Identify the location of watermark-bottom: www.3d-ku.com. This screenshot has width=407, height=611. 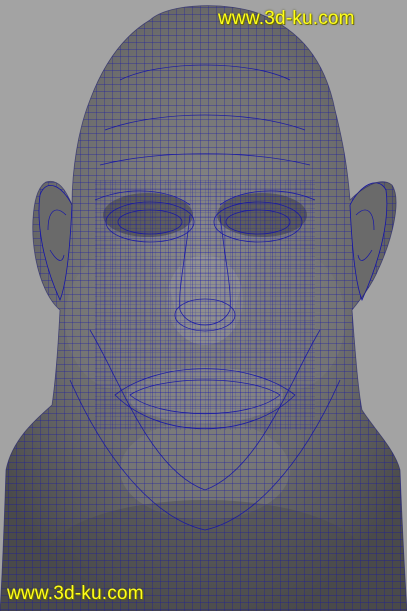
(75, 593).